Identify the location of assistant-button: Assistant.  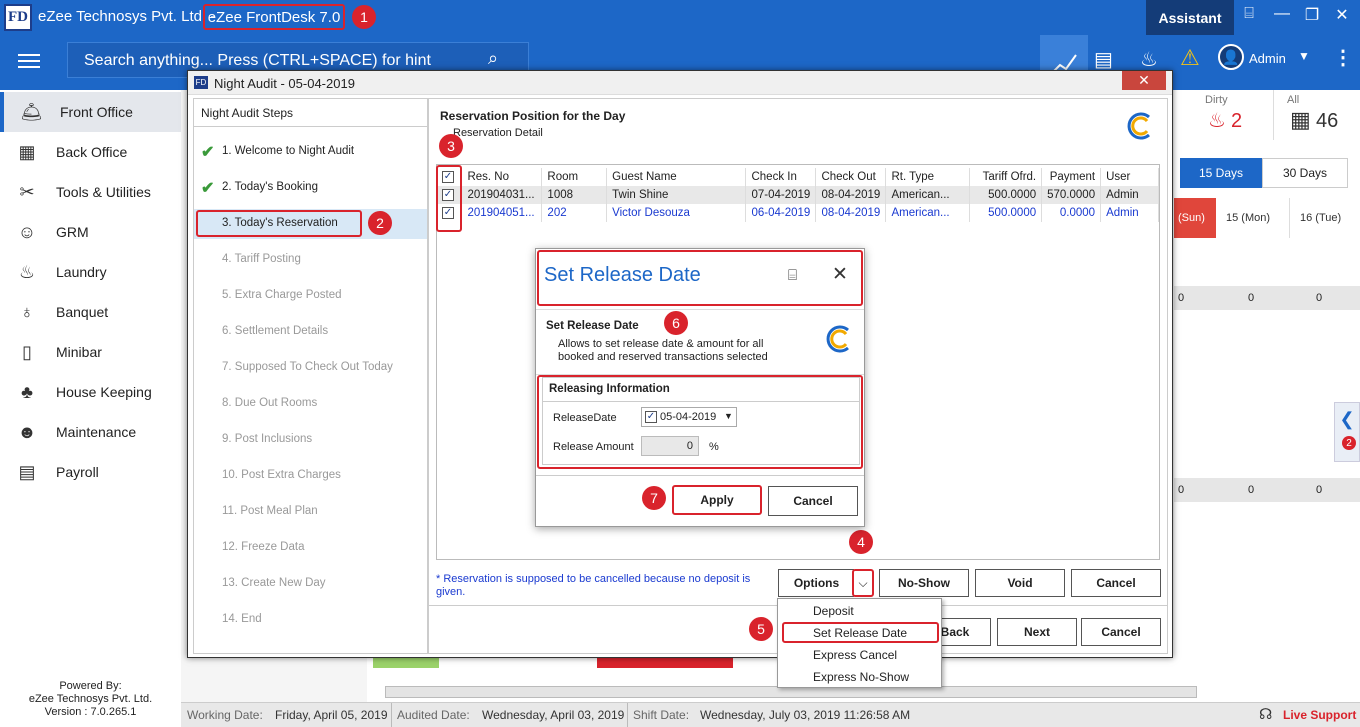
(1190, 17).